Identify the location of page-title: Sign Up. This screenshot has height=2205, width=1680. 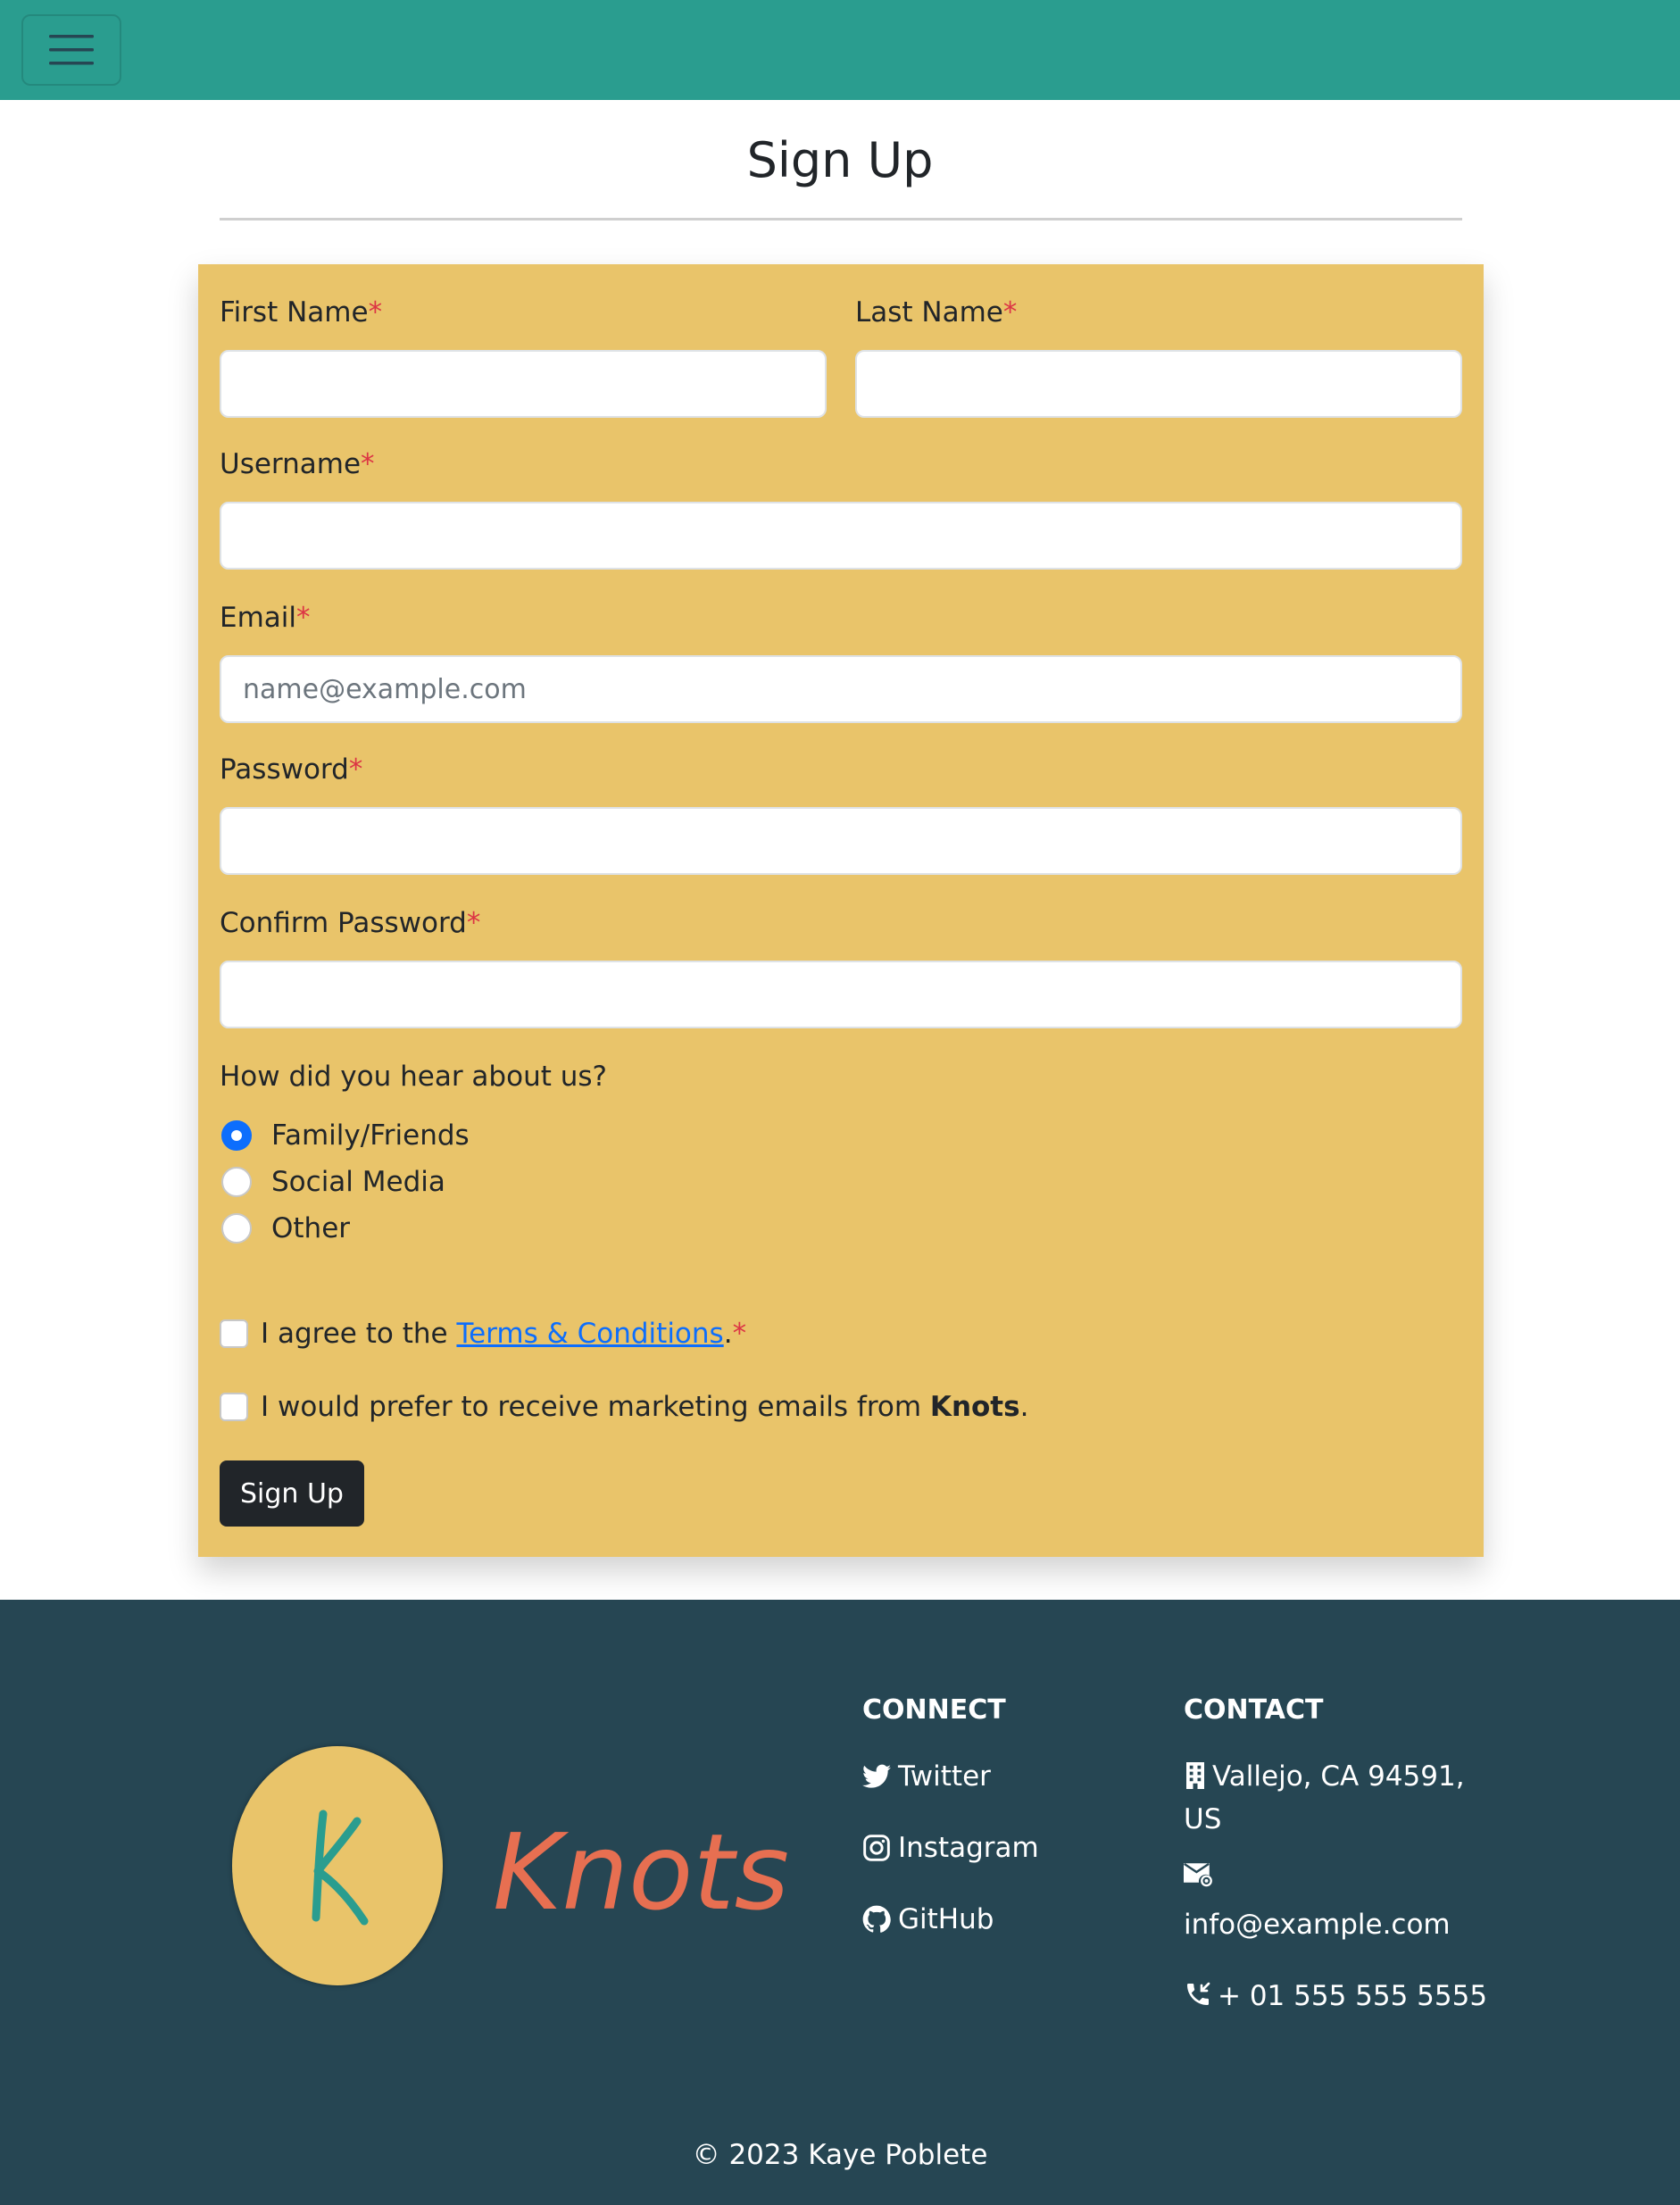
(840, 160).